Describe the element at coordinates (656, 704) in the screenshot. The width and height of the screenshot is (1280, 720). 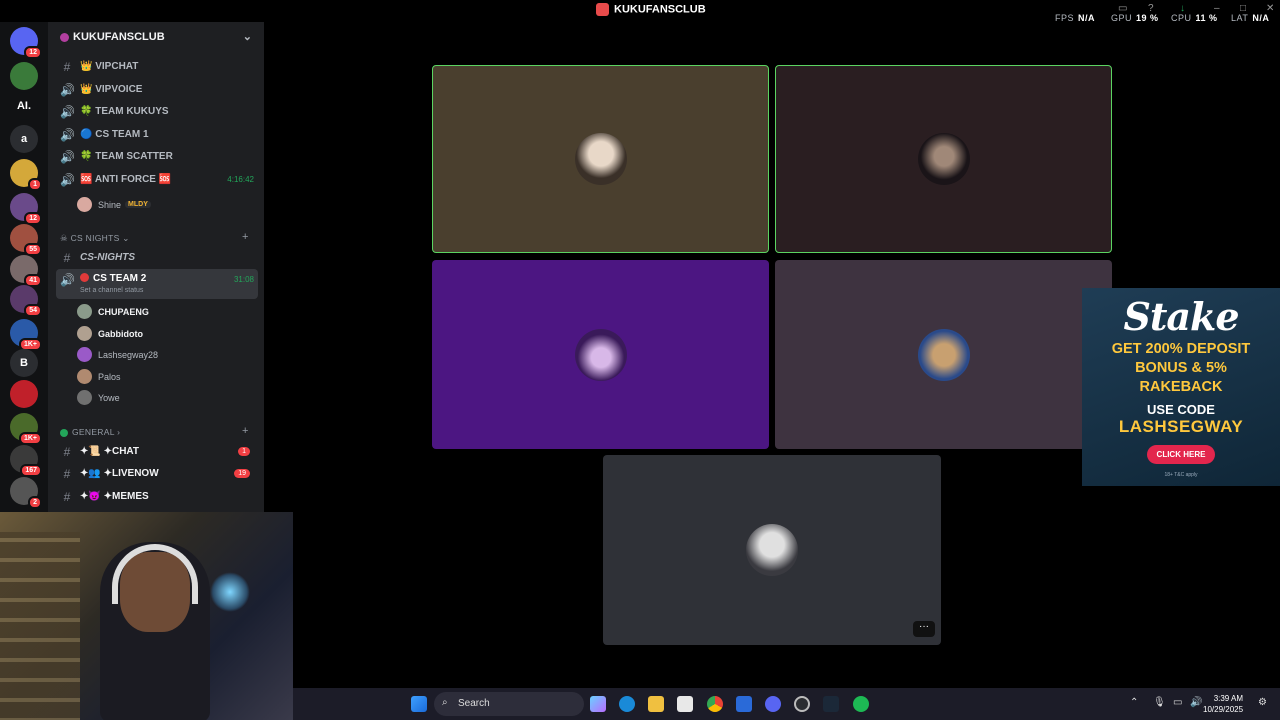
I see `file-explorer-icon` at that location.